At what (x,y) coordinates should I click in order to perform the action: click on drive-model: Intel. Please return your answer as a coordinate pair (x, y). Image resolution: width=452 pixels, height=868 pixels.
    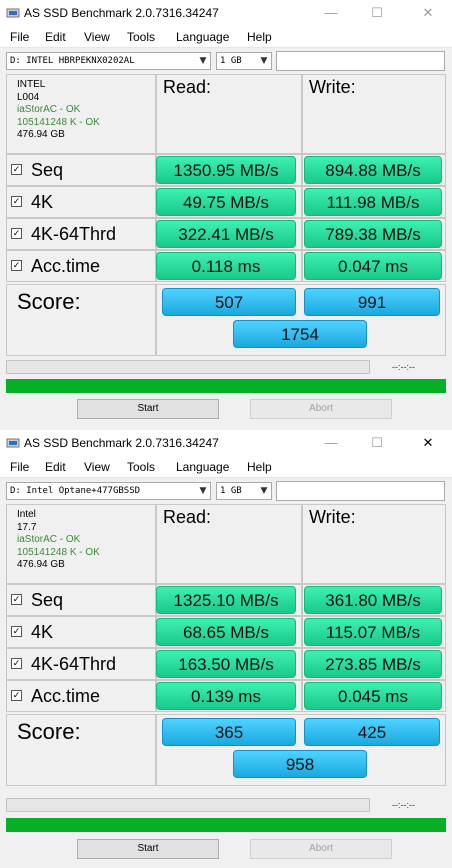
    Looking at the image, I should click on (26, 514).